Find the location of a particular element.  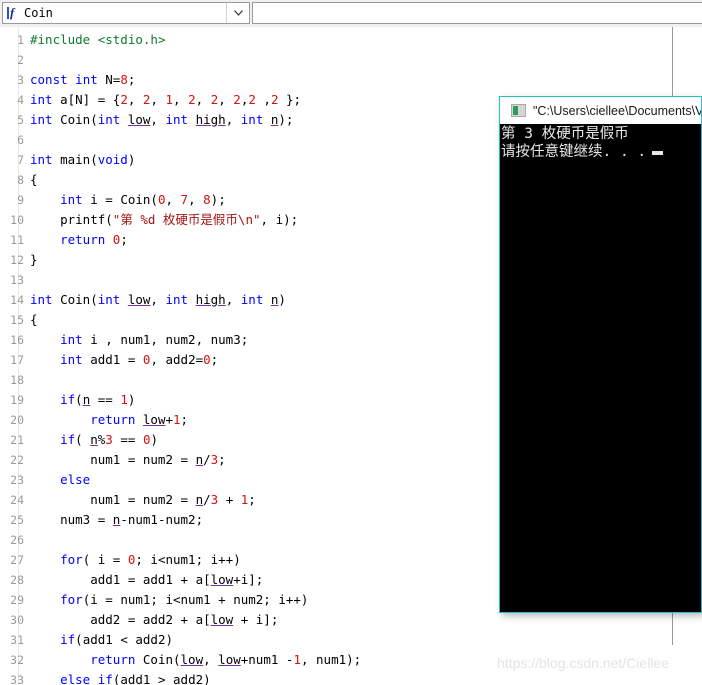

line-number: 23 is located at coordinates (17, 480).